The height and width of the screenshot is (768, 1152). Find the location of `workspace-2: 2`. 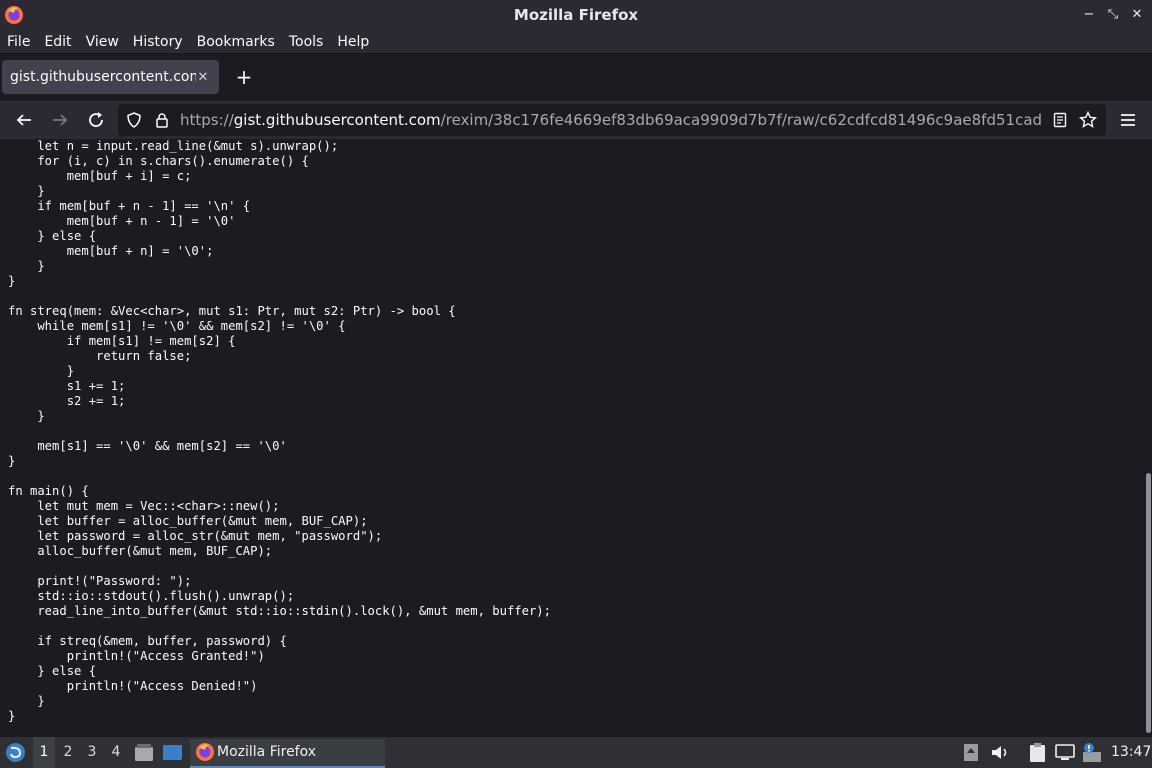

workspace-2: 2 is located at coordinates (68, 752).